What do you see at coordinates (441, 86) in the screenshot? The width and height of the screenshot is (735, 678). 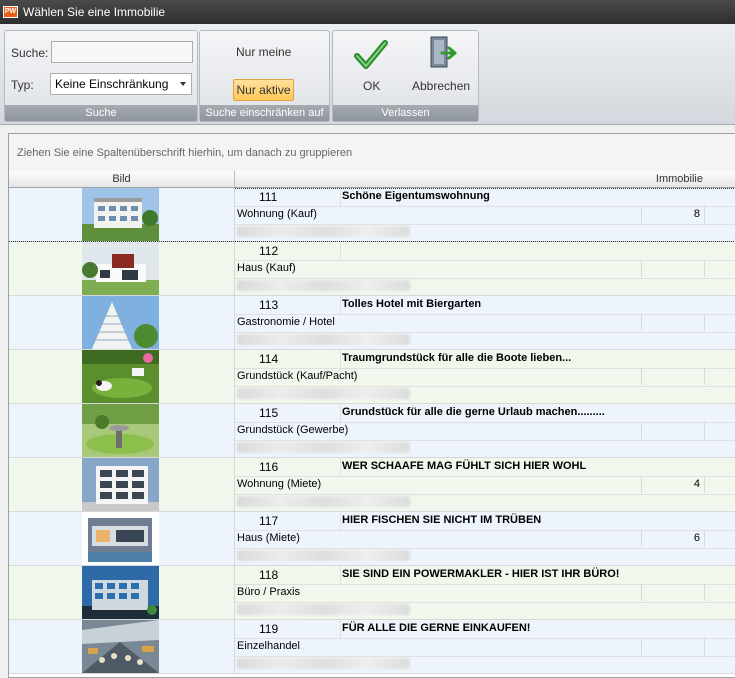 I see `cancel-label: Abbrechen` at bounding box center [441, 86].